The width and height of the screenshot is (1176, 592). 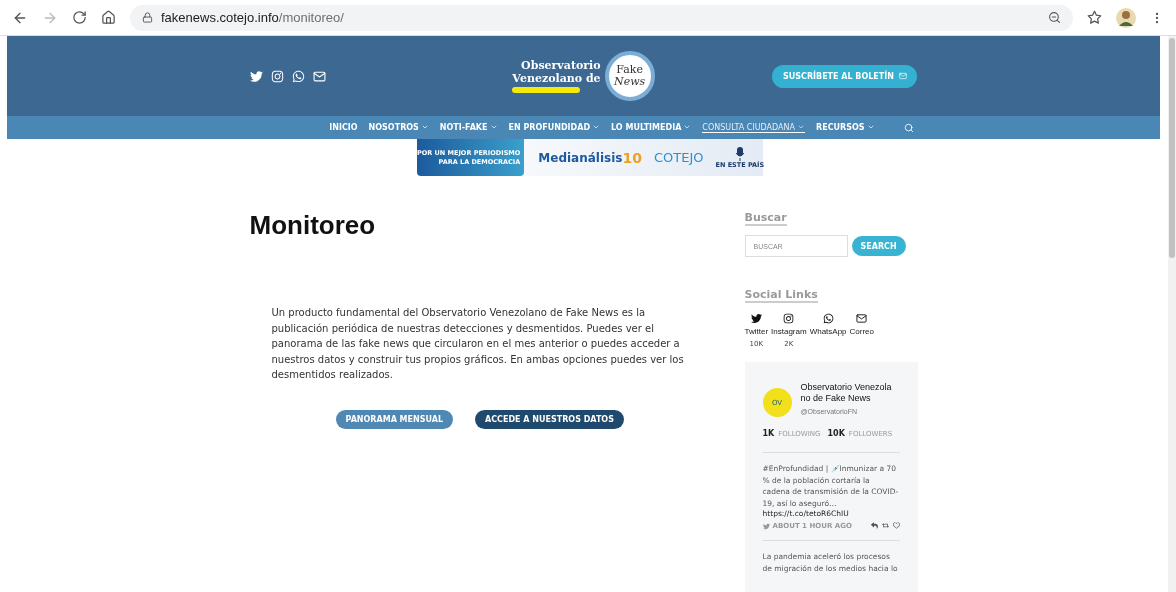 I want to click on intro-paragraph: Un producto fundamental del Observatorio Venezolano de Fake News es la publicación periódica de nuestras detecciones y desmentidos. Puedes ver el panorama de las fake news que circularon en el mes anterior o puedes acceder a nuestros datos y construir tus propios gráficos. En ambas opciones puedes ver los desmentidos realizados., so click(x=478, y=344).